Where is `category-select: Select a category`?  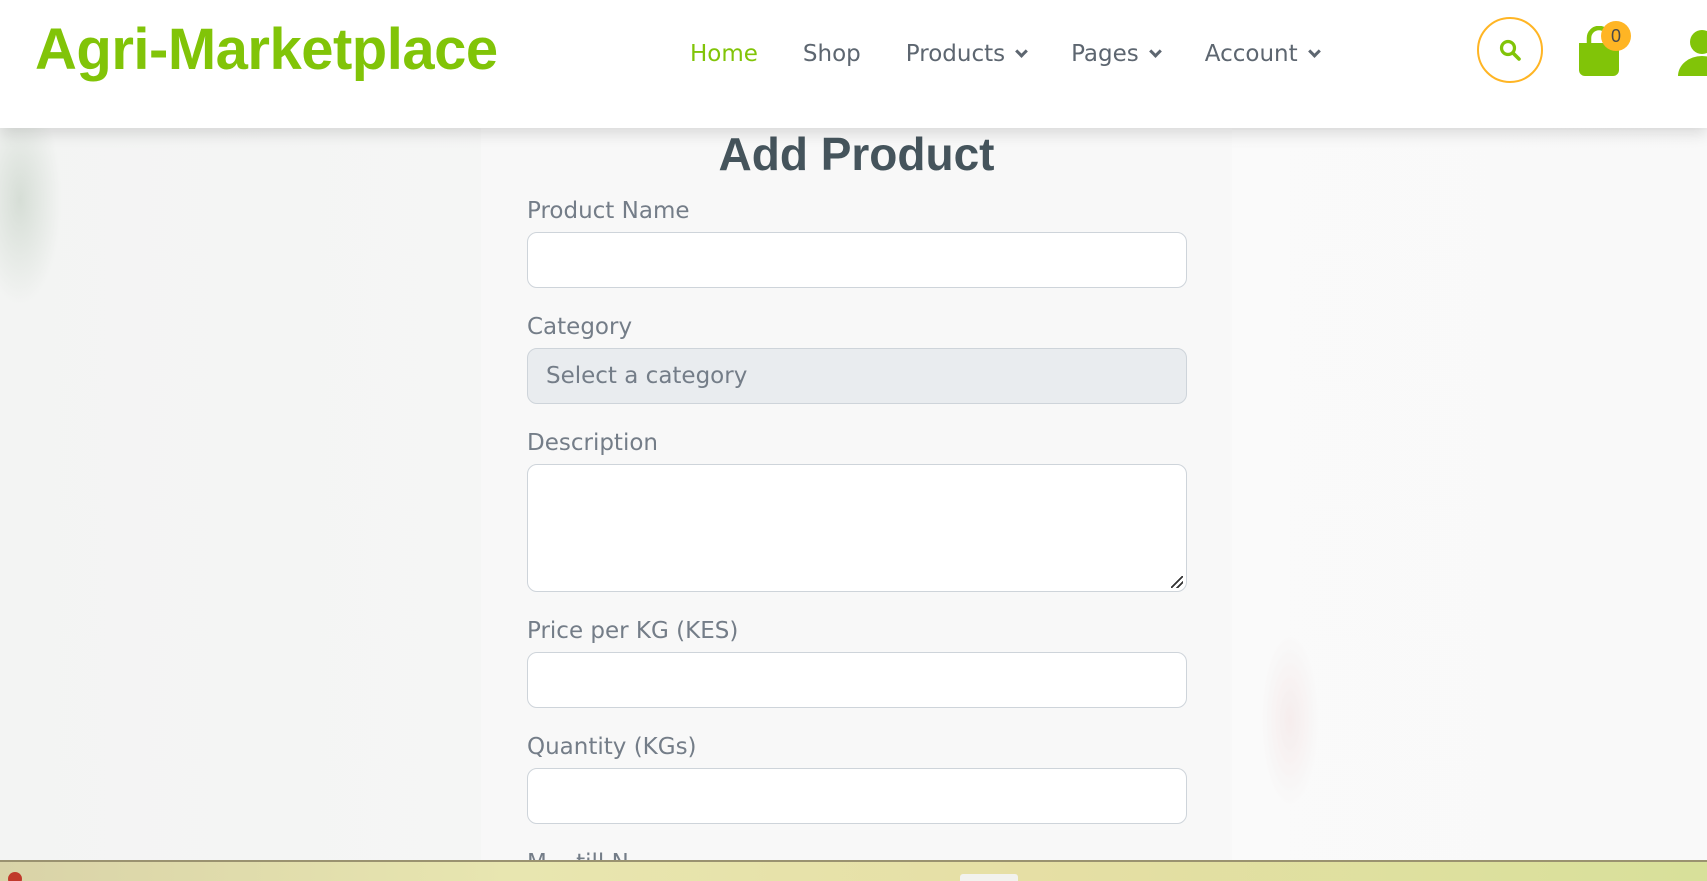
category-select: Select a category is located at coordinates (857, 376).